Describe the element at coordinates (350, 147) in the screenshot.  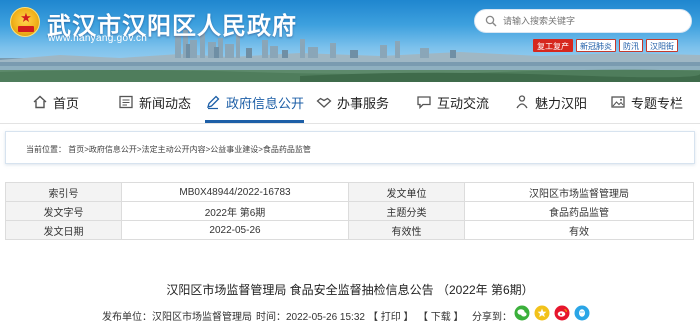
I see `breadcrumb: 当前位置： 首页>政府信息公开>法定主动公开内容>公益事业建设>食品药品监管` at that location.